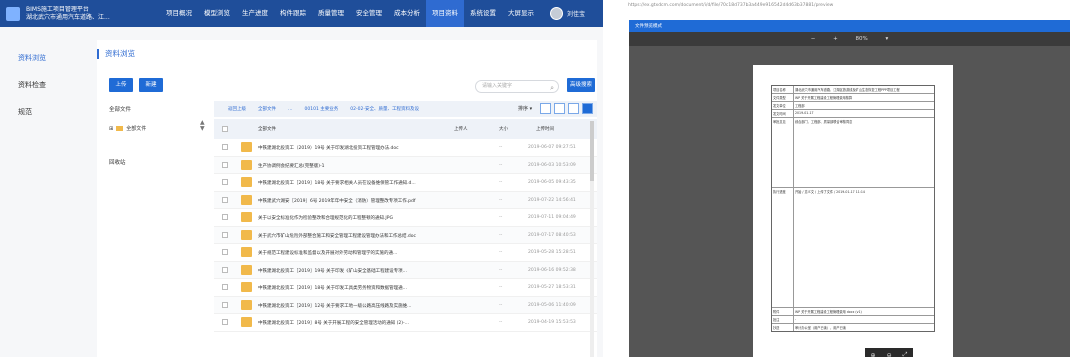 This screenshot has width=1076, height=357. I want to click on sidebar-item-standards: 规范, so click(42, 112).